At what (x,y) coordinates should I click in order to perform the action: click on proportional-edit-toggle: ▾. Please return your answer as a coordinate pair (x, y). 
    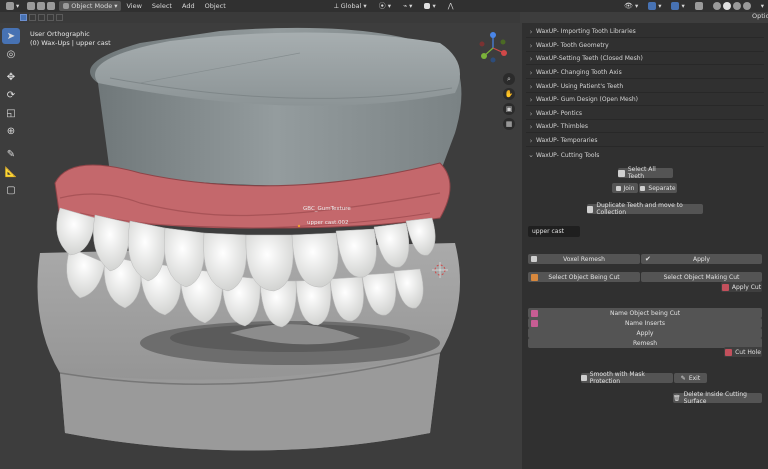
    Looking at the image, I should click on (429, 6).